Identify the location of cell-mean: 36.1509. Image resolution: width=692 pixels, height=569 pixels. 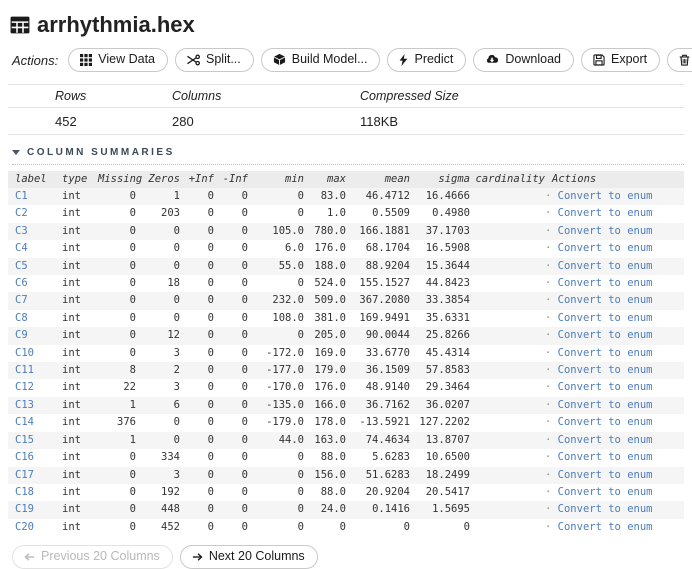
(378, 370).